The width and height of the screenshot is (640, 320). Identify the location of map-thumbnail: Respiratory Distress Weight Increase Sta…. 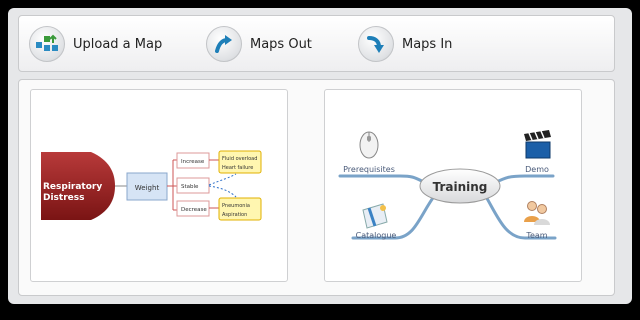
(151, 185).